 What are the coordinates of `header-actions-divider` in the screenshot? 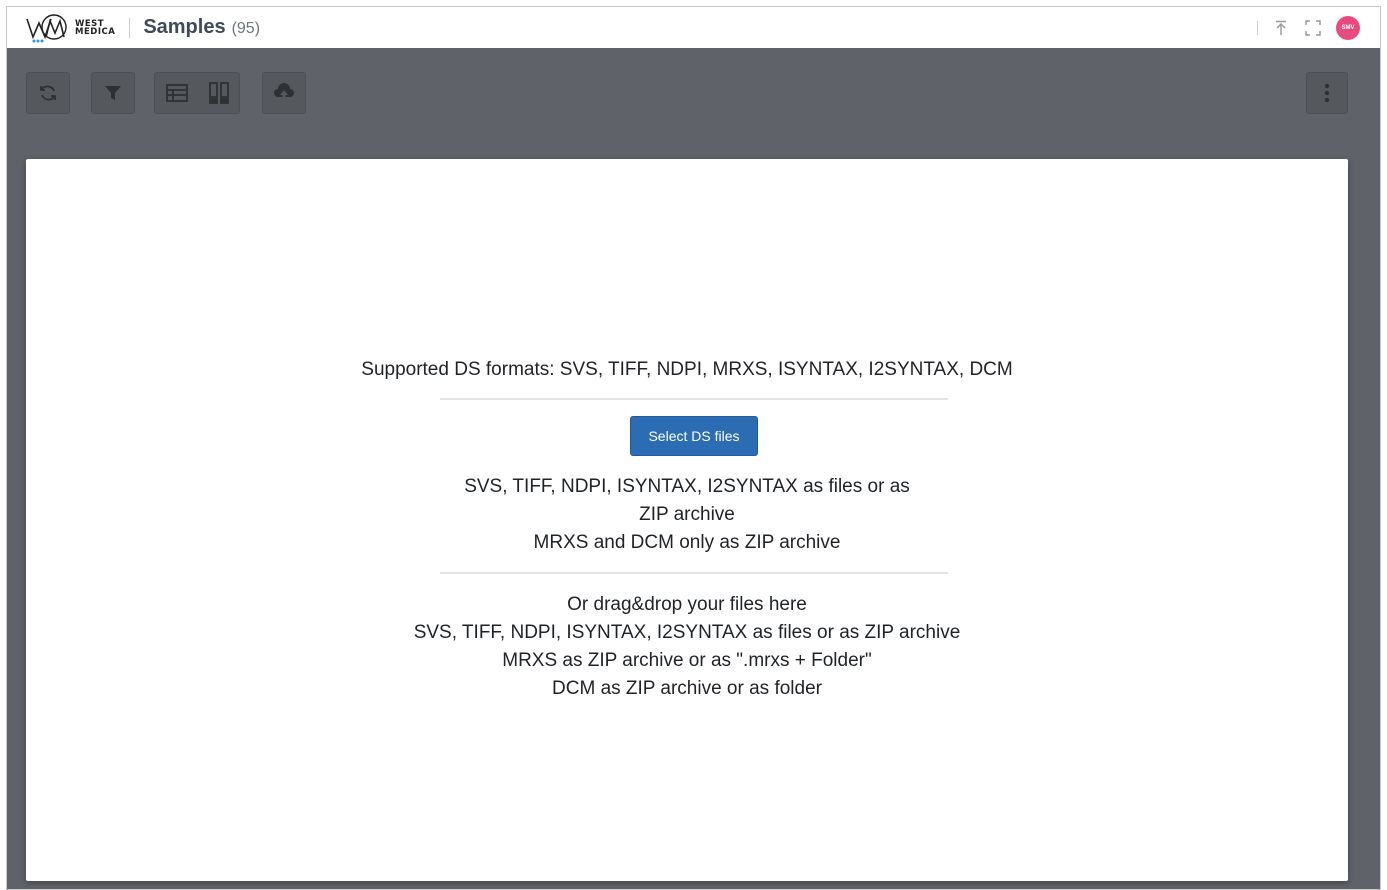 It's located at (1257, 27).